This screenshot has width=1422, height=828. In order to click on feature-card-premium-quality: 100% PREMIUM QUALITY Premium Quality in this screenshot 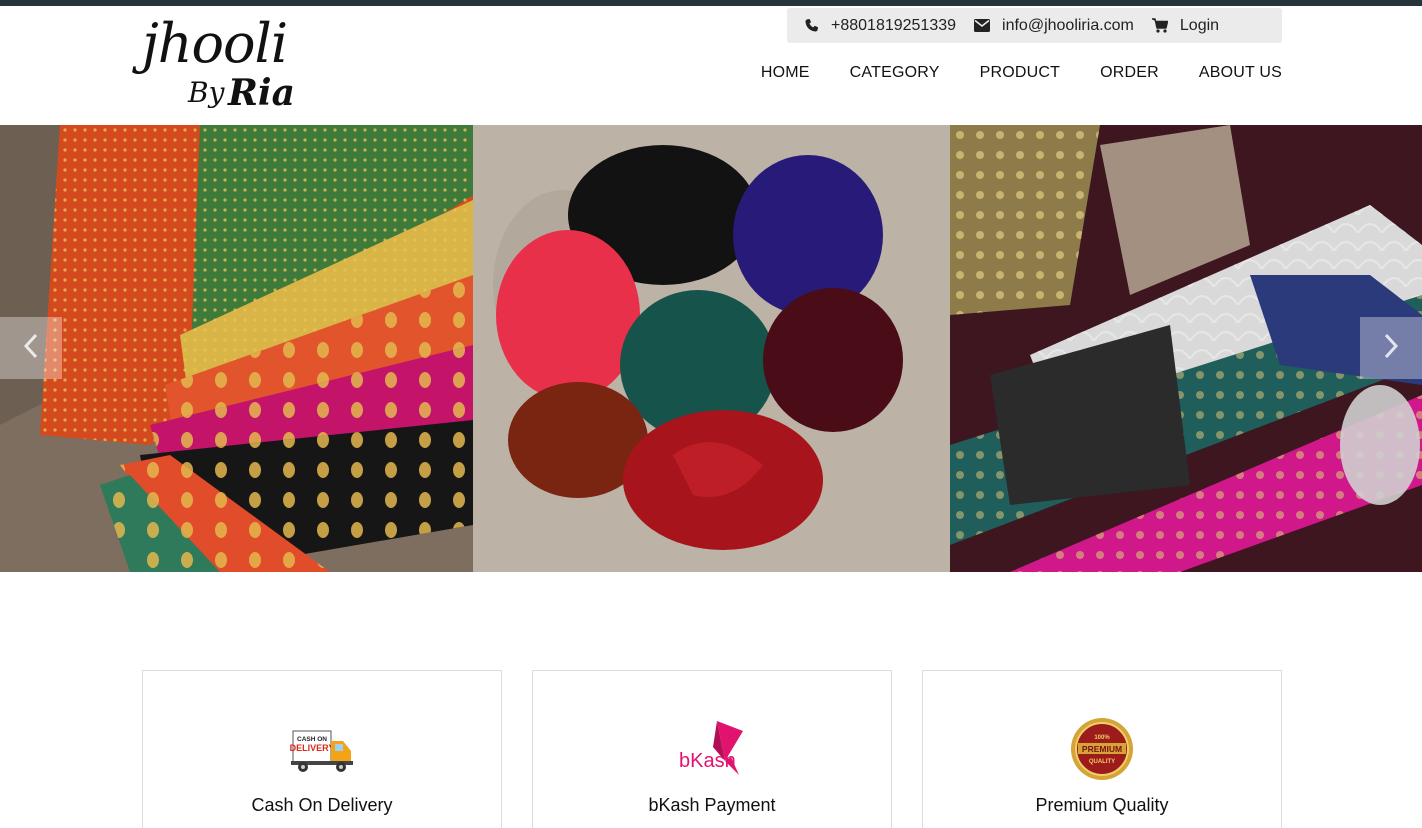, I will do `click(1102, 749)`.